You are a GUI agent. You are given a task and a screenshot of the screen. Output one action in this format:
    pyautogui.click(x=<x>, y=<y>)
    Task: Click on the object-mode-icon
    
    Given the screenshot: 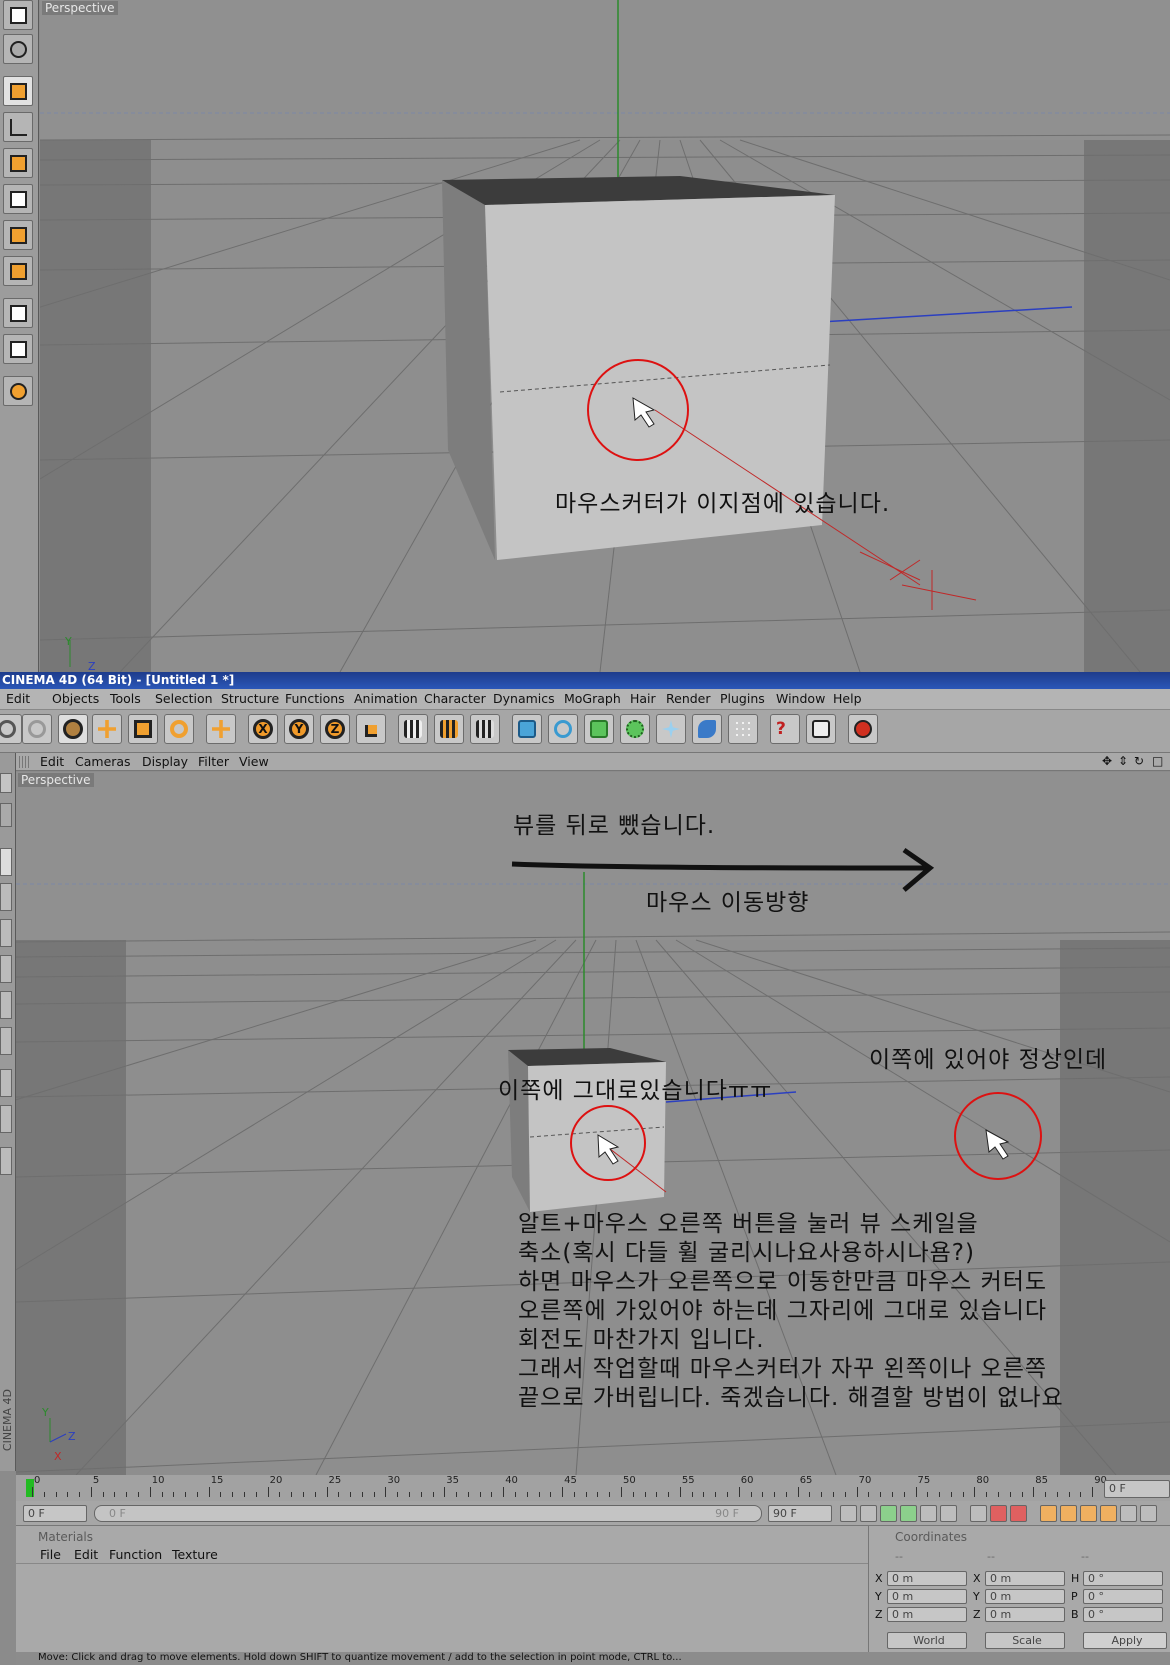 What is the action you would take?
    pyautogui.click(x=18, y=91)
    